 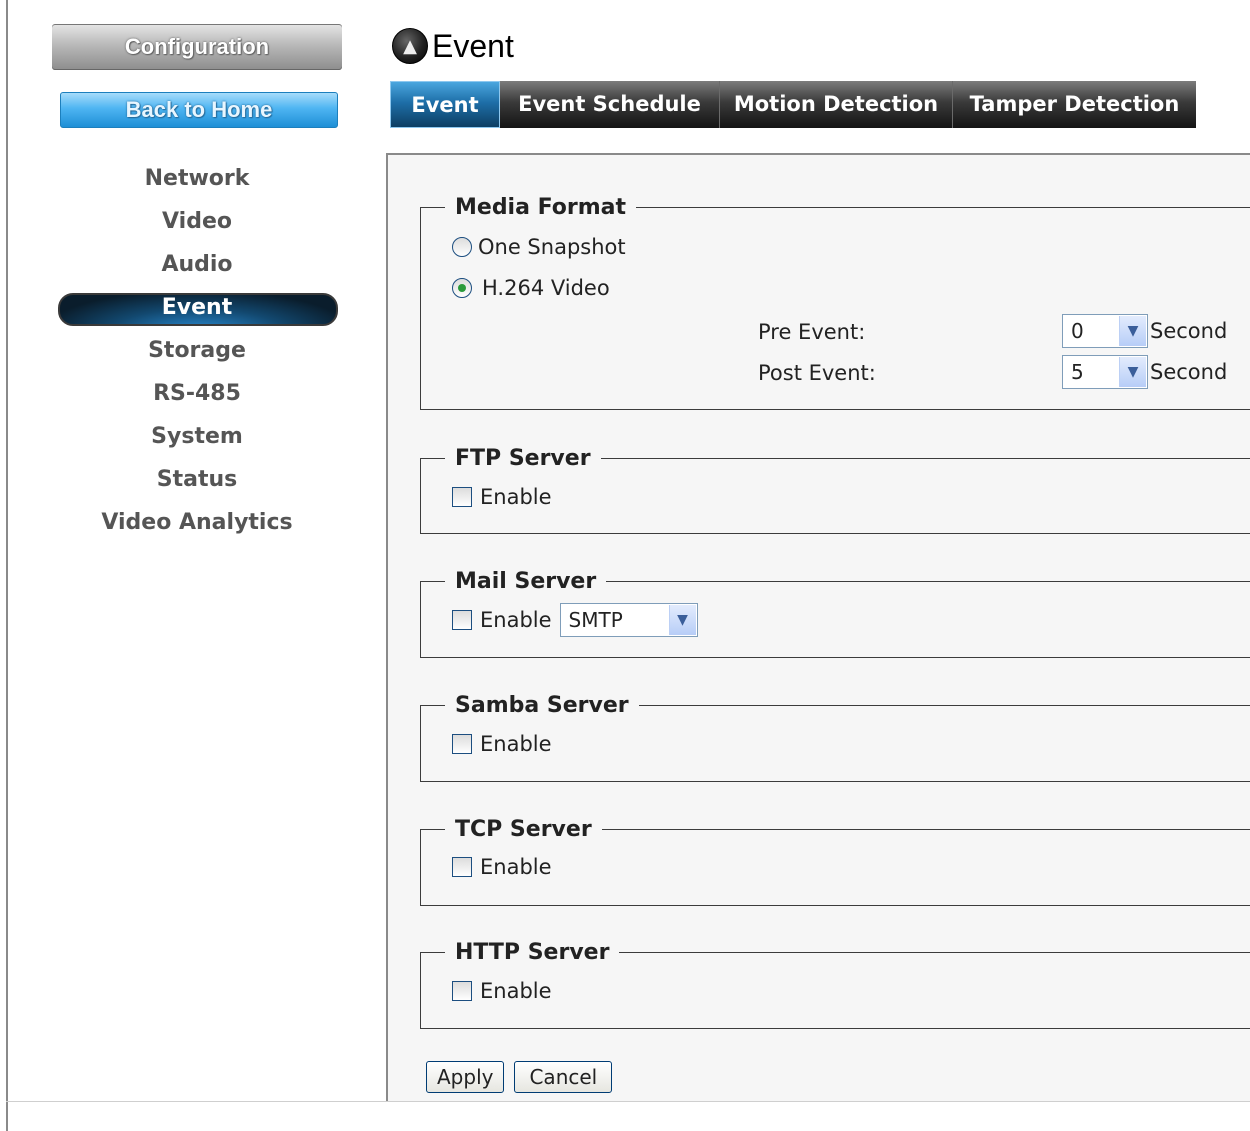 What do you see at coordinates (563, 1077) in the screenshot?
I see `cancel-button: Cancel` at bounding box center [563, 1077].